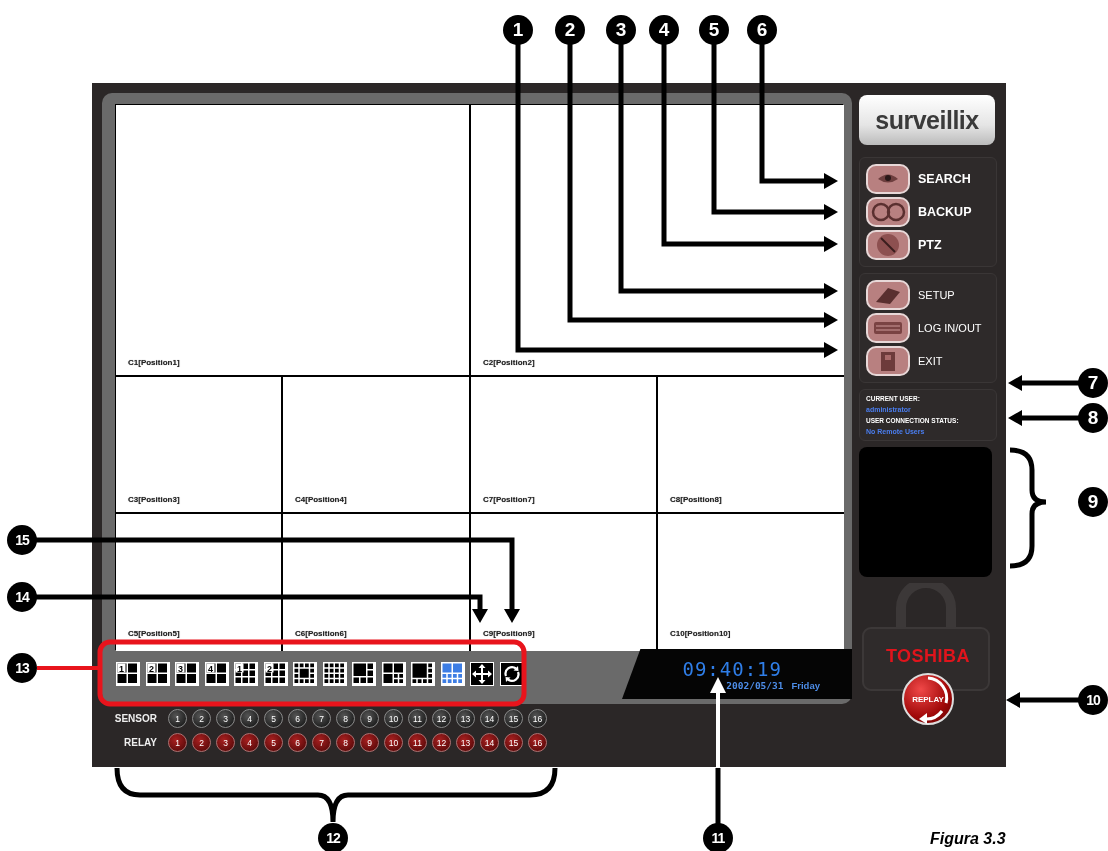 This screenshot has height=851, width=1108. What do you see at coordinates (441, 718) in the screenshot?
I see `sensor-button: 12` at bounding box center [441, 718].